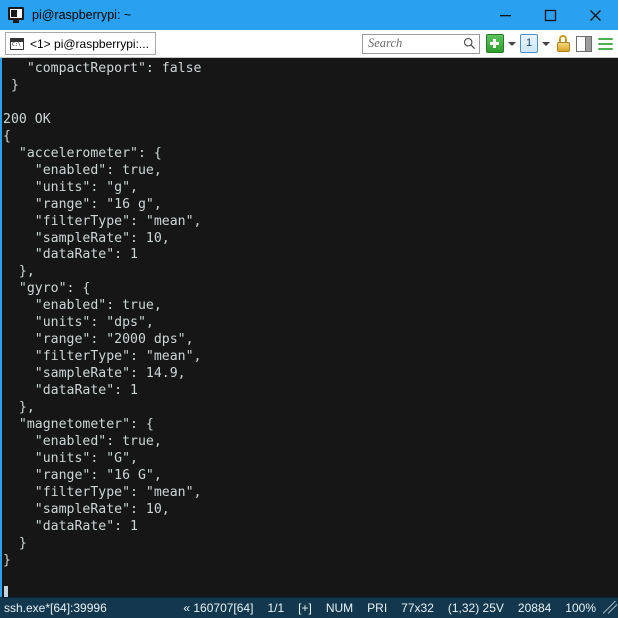  I want to click on toolbar: 1, so click(488, 43).